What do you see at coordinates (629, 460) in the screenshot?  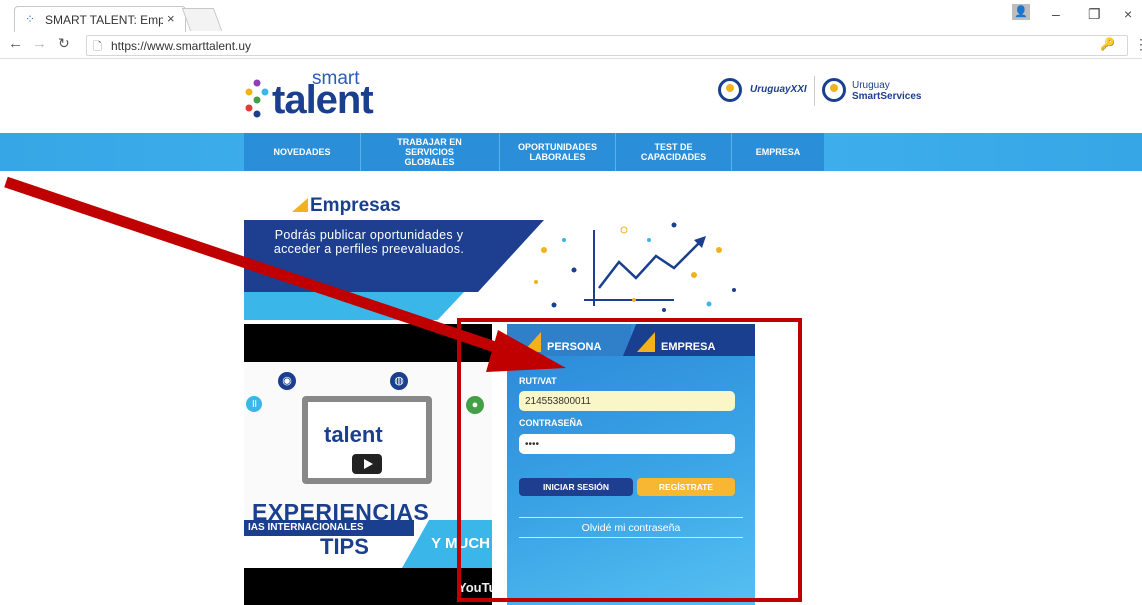 I see `annotation-highlight-box` at bounding box center [629, 460].